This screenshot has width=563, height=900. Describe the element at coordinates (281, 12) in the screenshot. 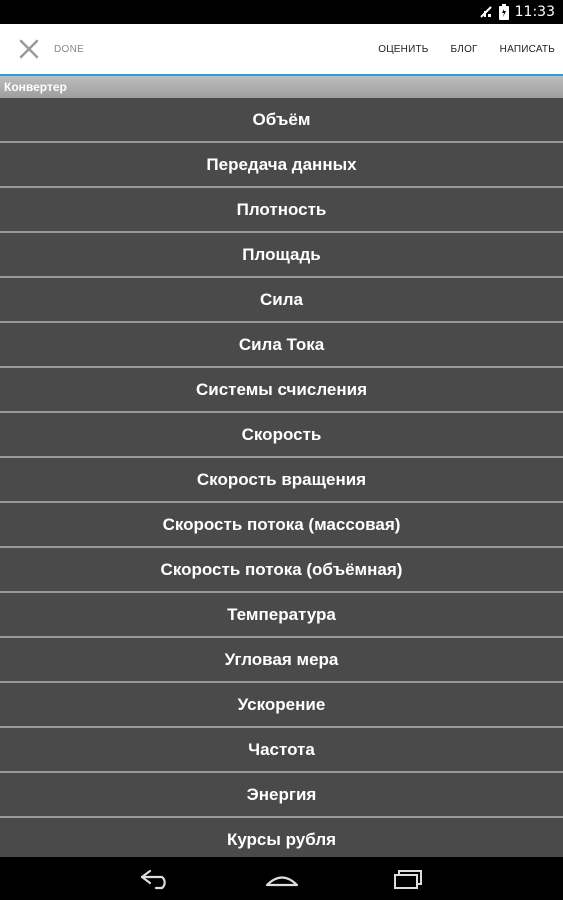

I see `status-bar: 11:33` at that location.